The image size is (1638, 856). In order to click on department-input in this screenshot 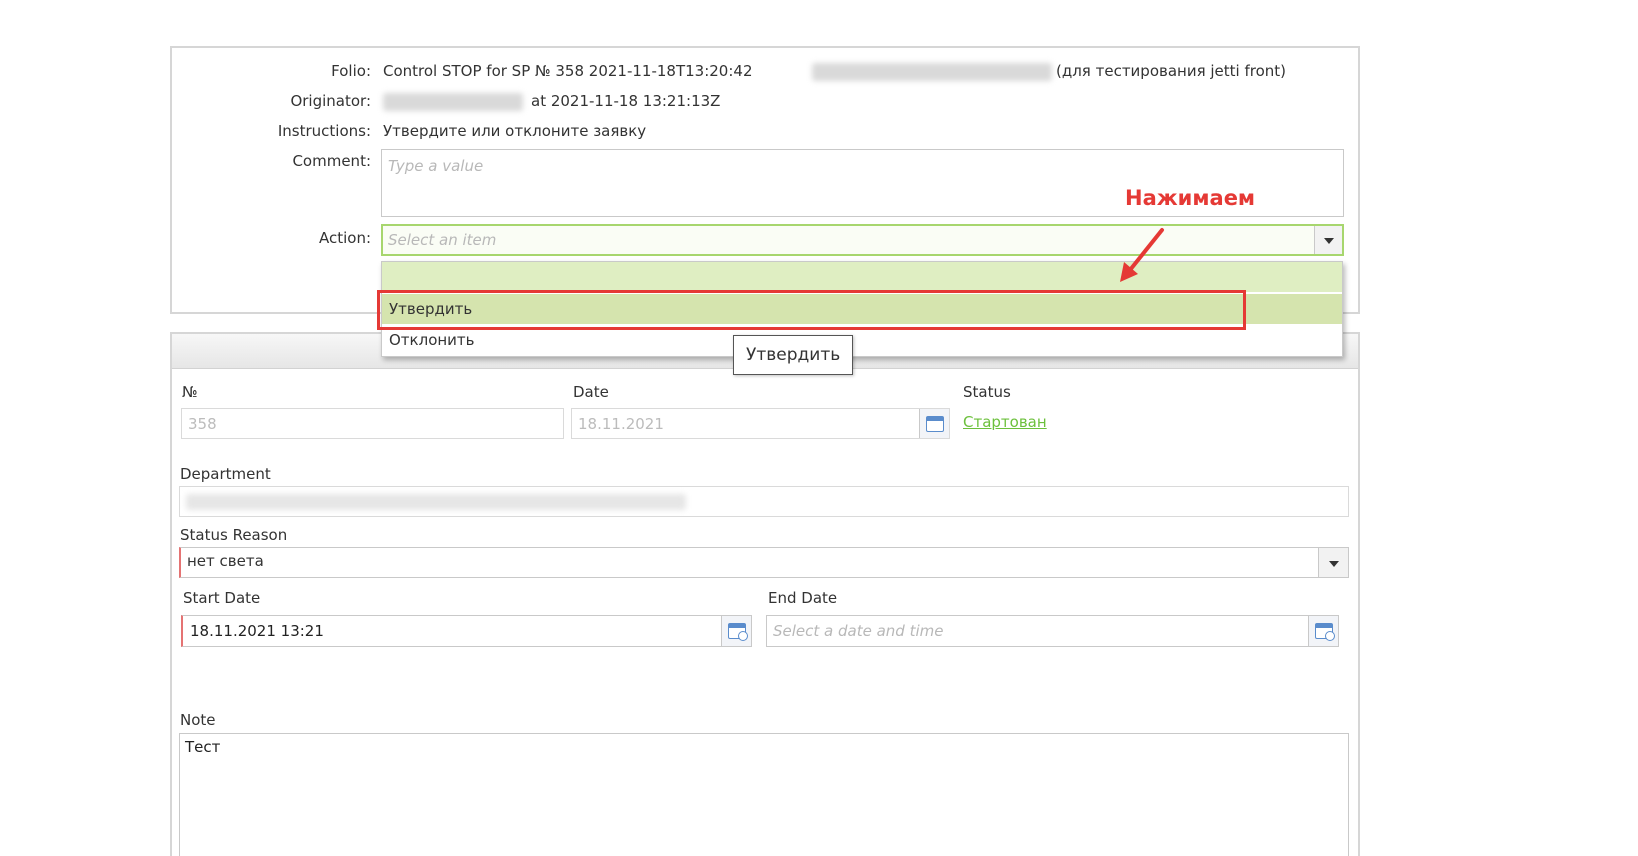, I will do `click(764, 501)`.